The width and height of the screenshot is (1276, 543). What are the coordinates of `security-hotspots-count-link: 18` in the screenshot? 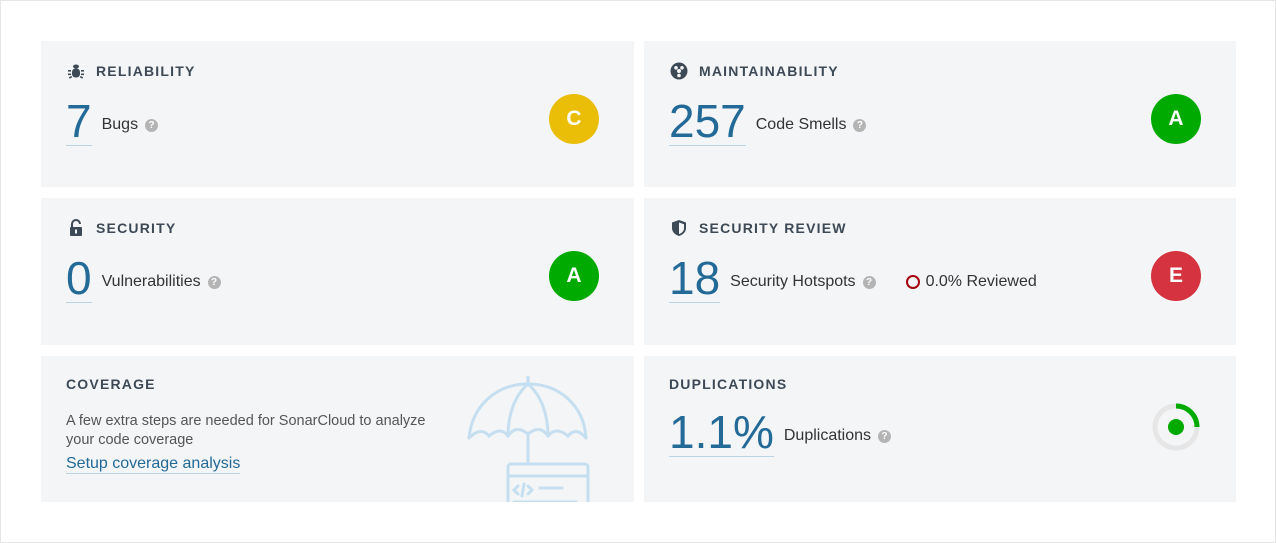 It's located at (695, 279).